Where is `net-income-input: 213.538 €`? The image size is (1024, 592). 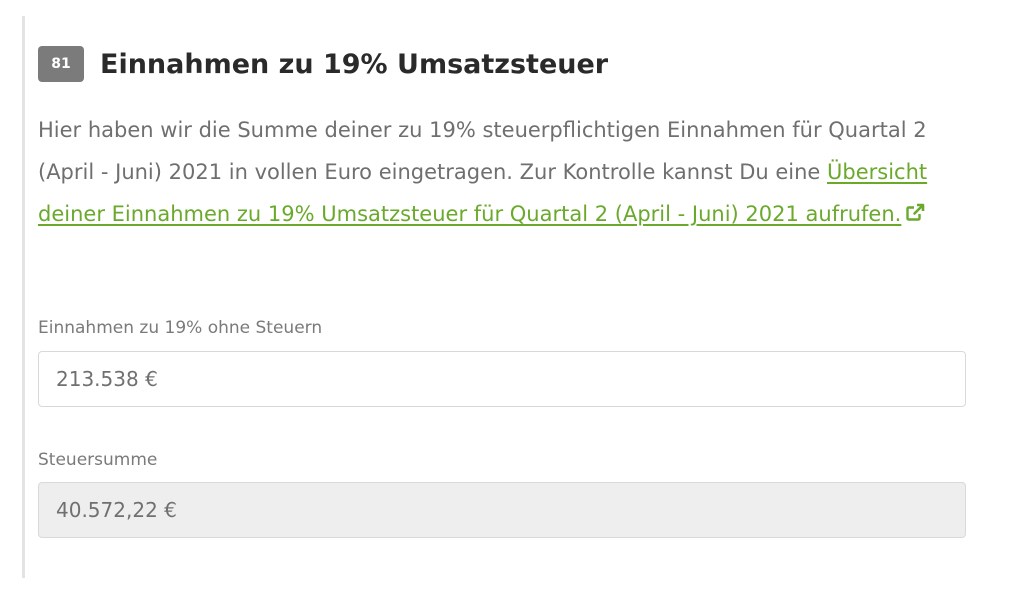
net-income-input: 213.538 € is located at coordinates (502, 379).